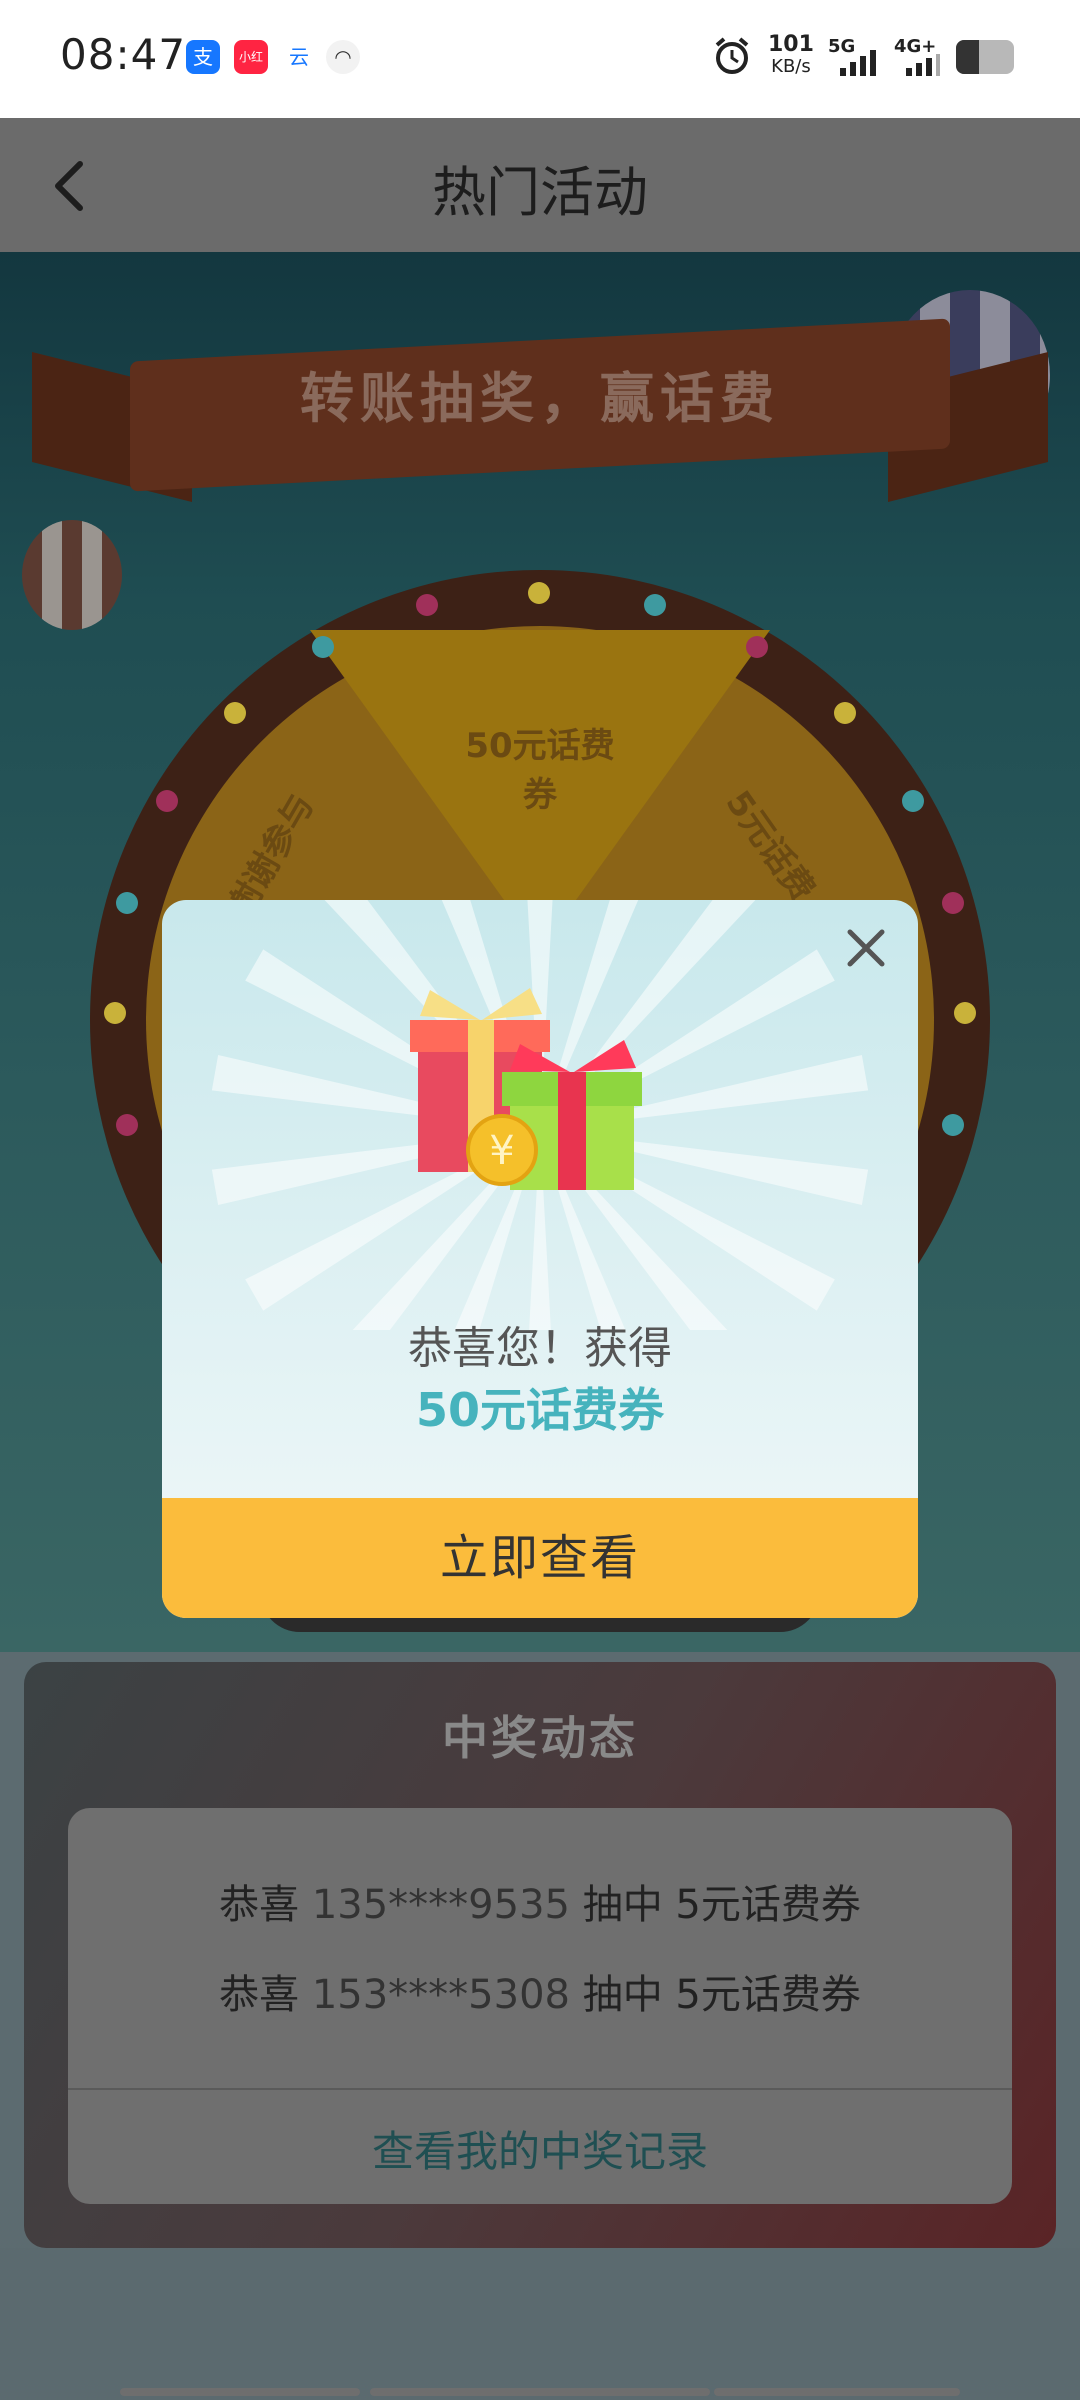 The image size is (1080, 2400). What do you see at coordinates (540, 1738) in the screenshot?
I see `winners-title: 中奖动态` at bounding box center [540, 1738].